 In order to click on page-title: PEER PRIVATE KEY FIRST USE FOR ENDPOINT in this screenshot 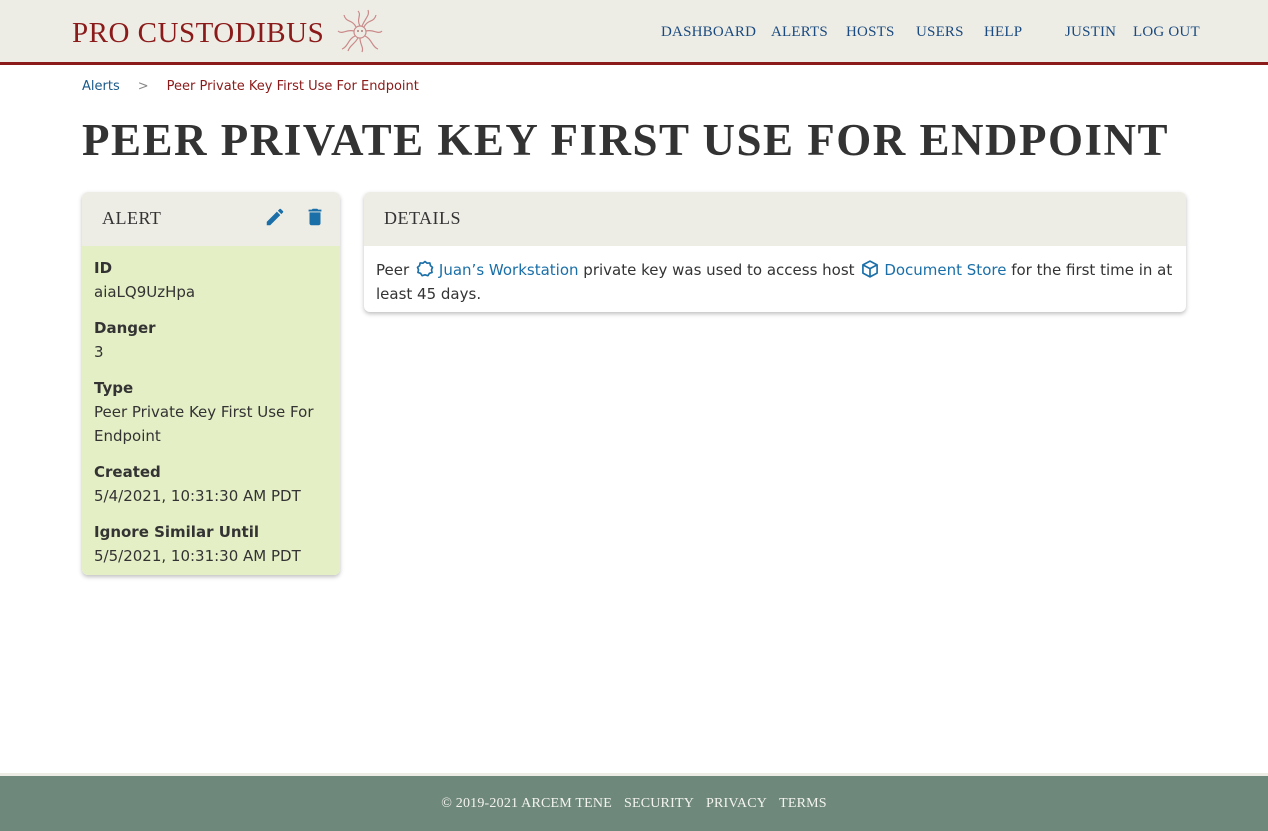, I will do `click(626, 140)`.